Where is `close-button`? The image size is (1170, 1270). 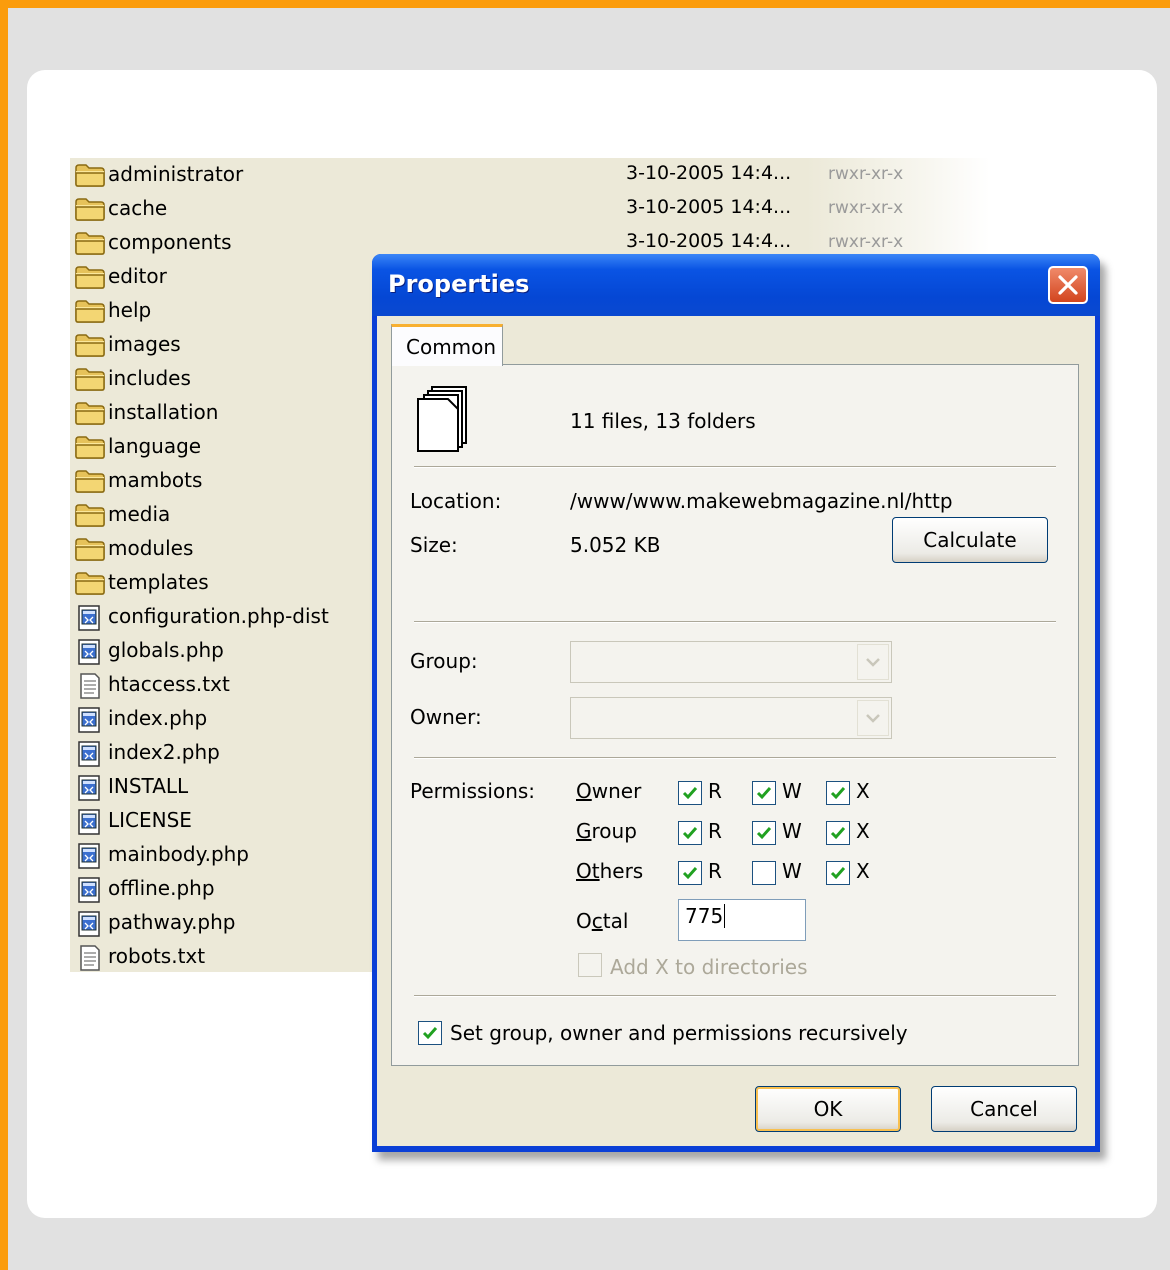
close-button is located at coordinates (1068, 285).